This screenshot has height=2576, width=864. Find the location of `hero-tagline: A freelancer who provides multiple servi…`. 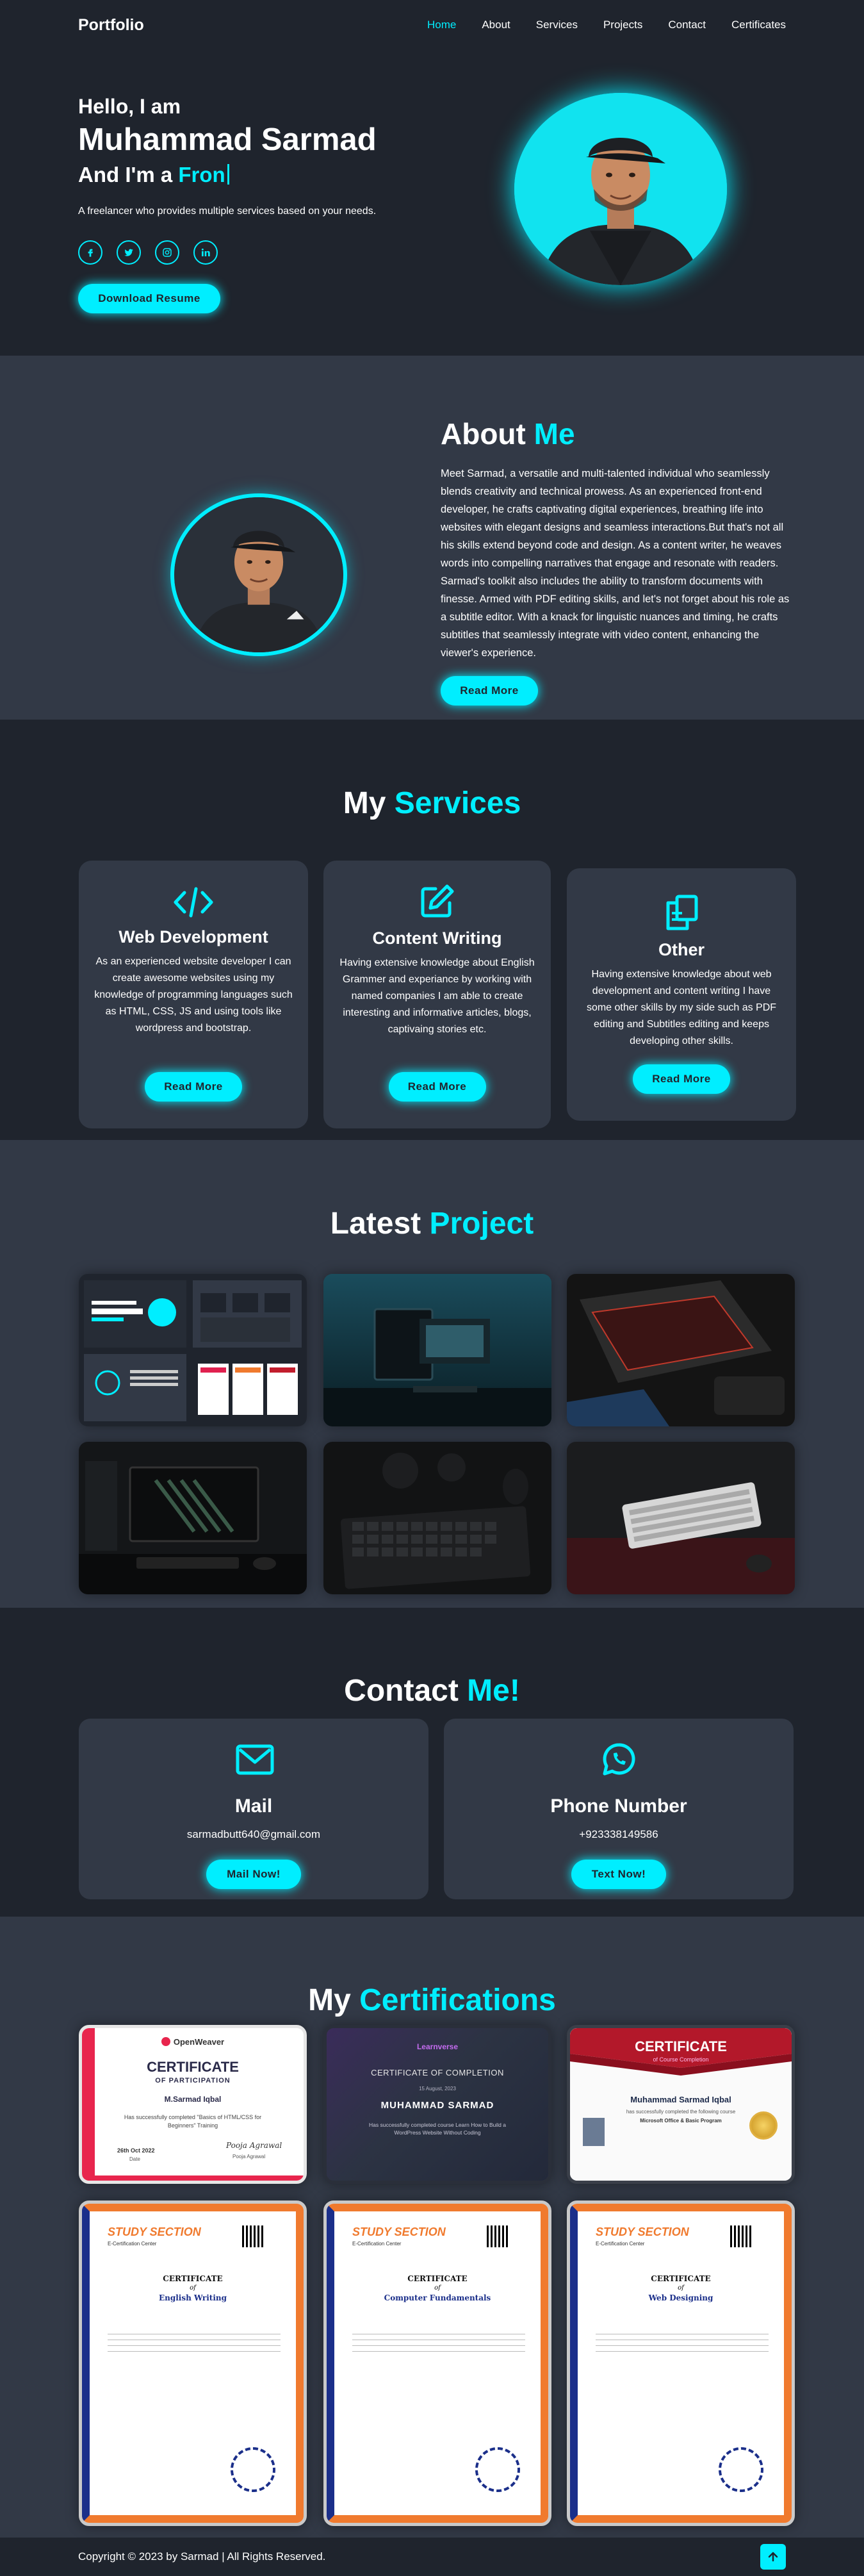

hero-tagline: A freelancer who provides multiple servi… is located at coordinates (227, 211).